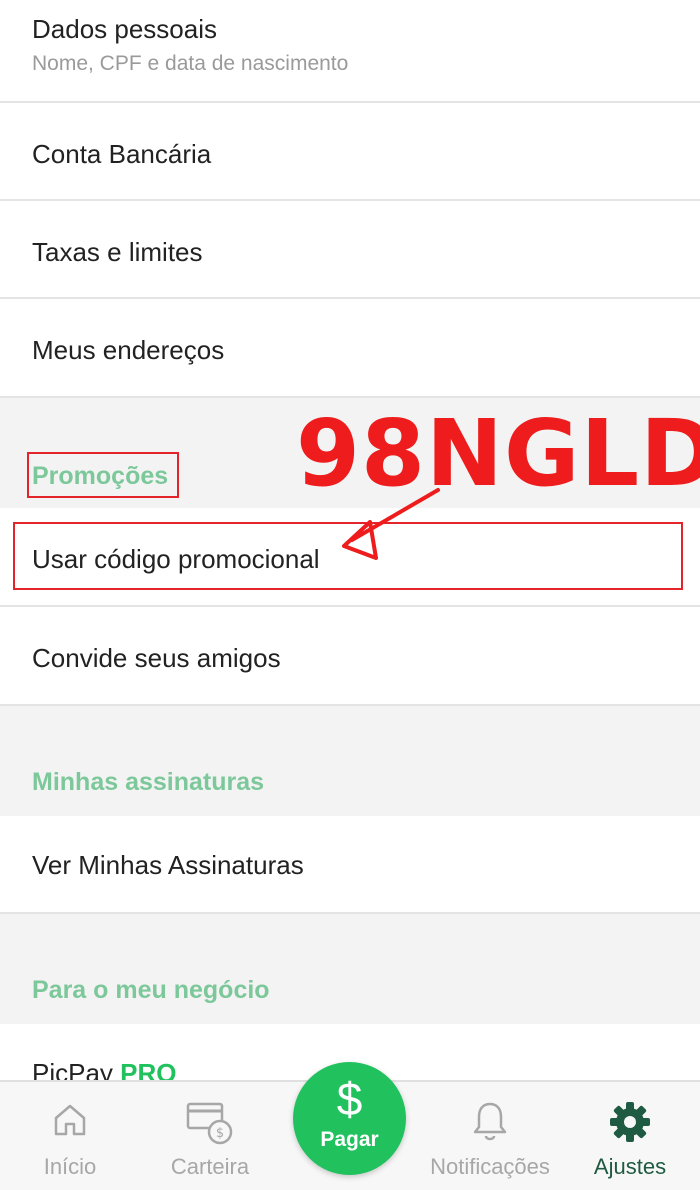 Image resolution: width=700 pixels, height=1190 pixels. I want to click on personal-data-subtitle: Nome, CPF e data de nascimento, so click(190, 63).